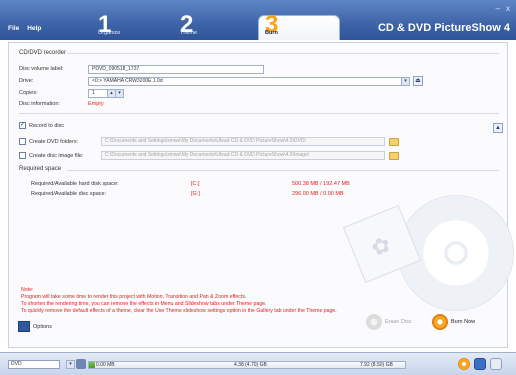  Describe the element at coordinates (318, 194) in the screenshot. I see `disc-space-value: 296.00 MB / 0.00 MB` at that location.